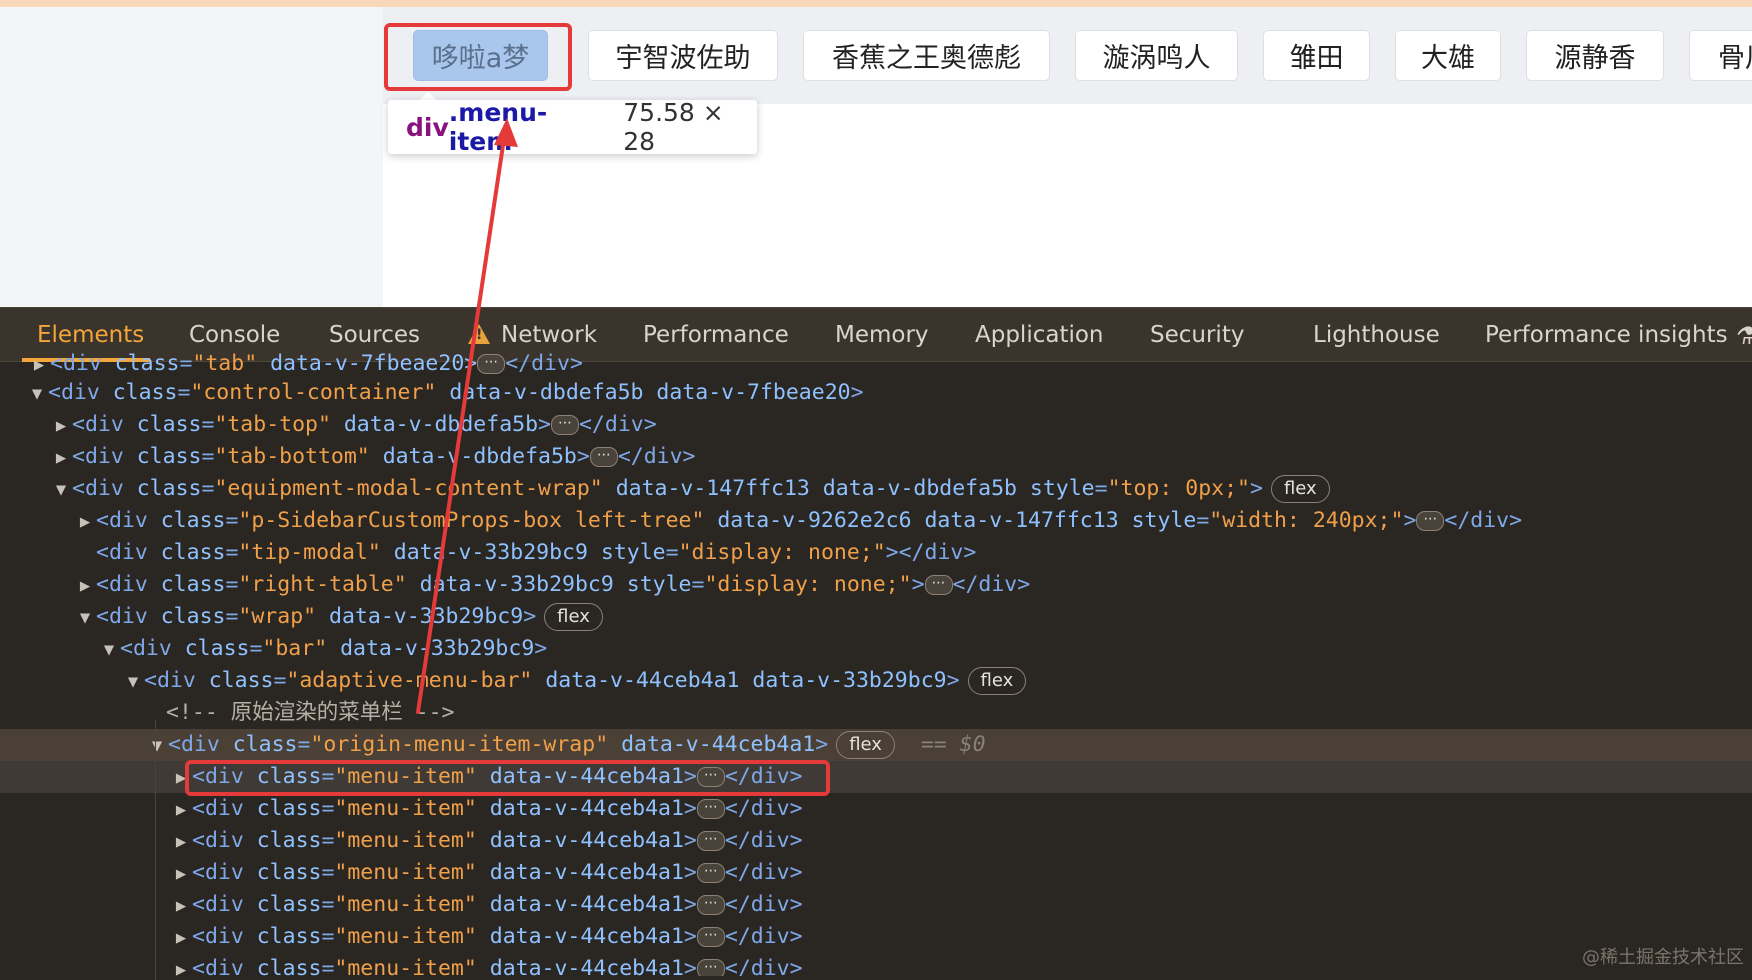  Describe the element at coordinates (926, 55) in the screenshot. I see `menu-item-banana-king: 香蕉之王奥德彪` at that location.